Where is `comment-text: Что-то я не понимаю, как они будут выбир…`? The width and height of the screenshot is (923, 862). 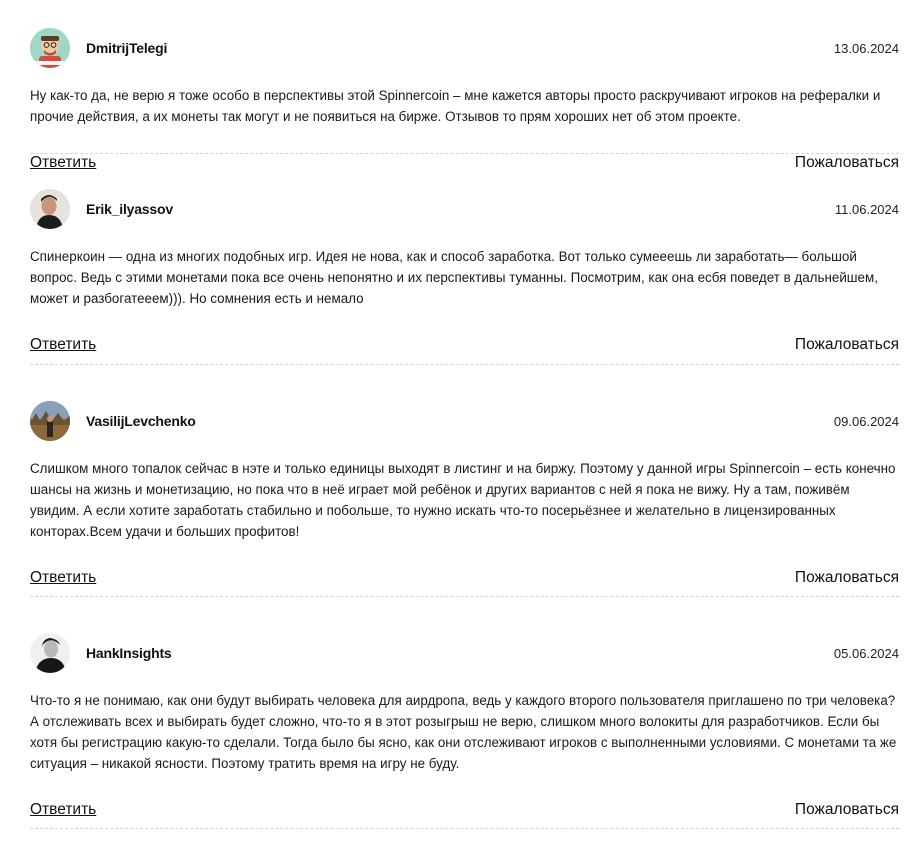 comment-text: Что-то я не понимаю, как они будут выбир… is located at coordinates (463, 732).